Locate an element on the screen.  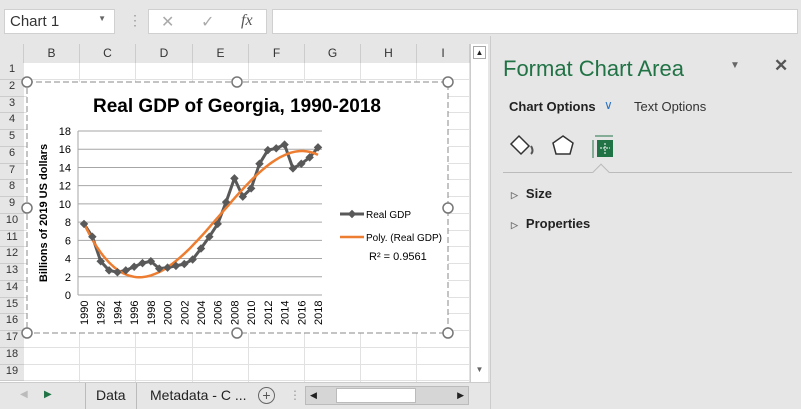
y-tick-label: 16 is located at coordinates (65, 150).